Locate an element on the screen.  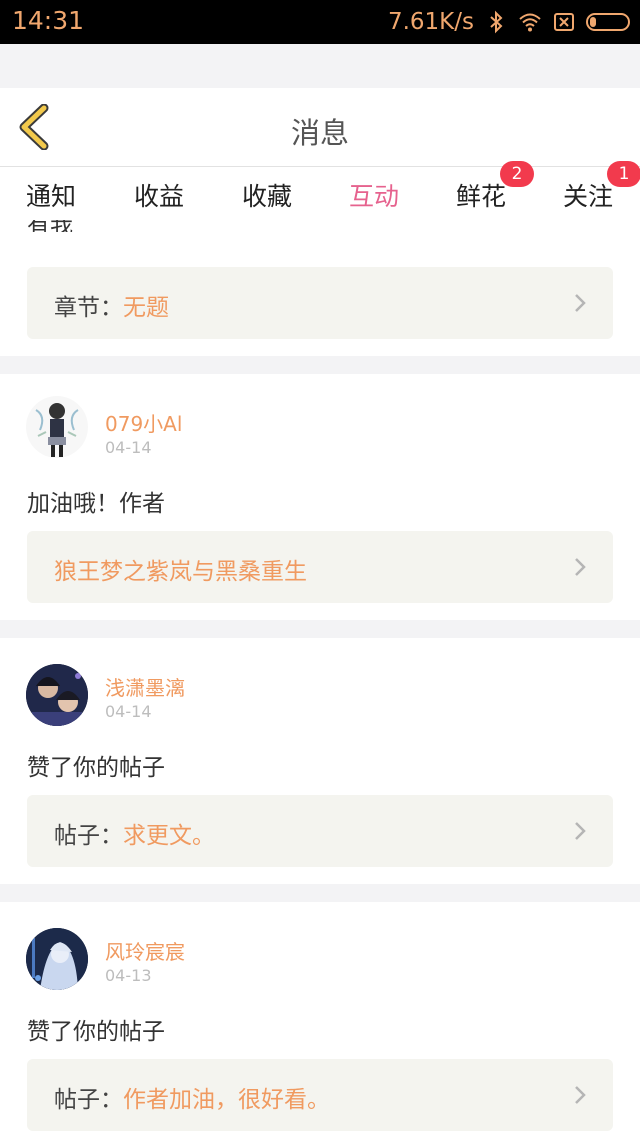
ref-text: 帖子：作者加油，很好看。 is located at coordinates (192, 1097).